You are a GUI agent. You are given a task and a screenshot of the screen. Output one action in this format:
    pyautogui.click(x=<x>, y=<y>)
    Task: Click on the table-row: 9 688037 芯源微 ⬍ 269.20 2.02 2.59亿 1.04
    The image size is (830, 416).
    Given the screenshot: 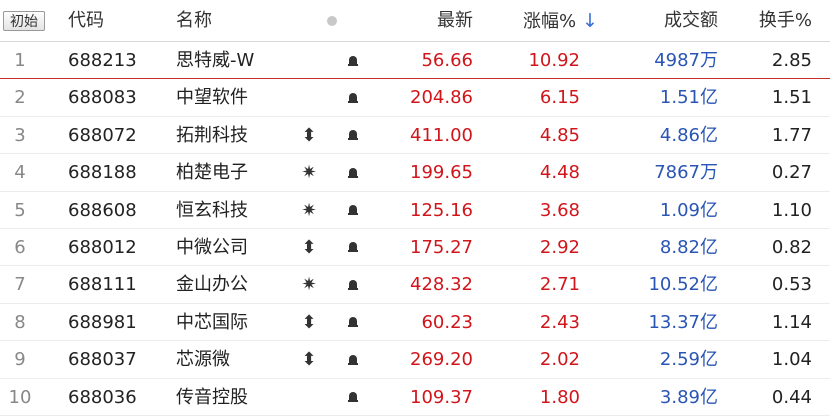 What is the action you would take?
    pyautogui.click(x=415, y=360)
    